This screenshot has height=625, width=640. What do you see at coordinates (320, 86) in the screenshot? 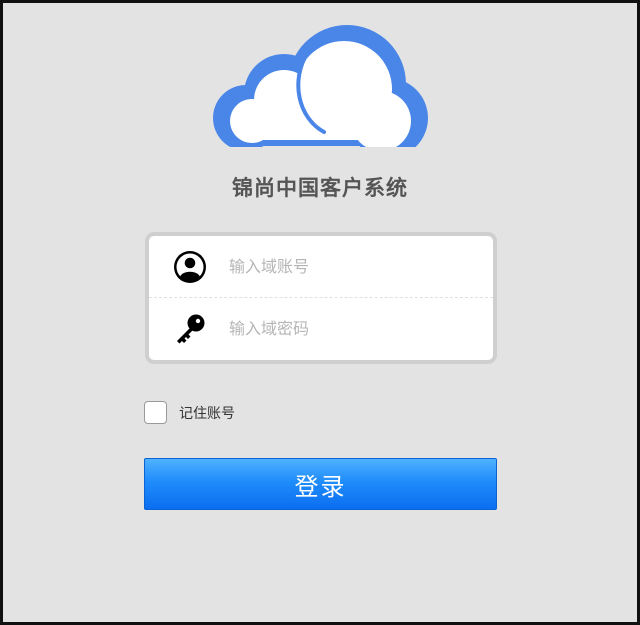
I see `cloud-icon` at bounding box center [320, 86].